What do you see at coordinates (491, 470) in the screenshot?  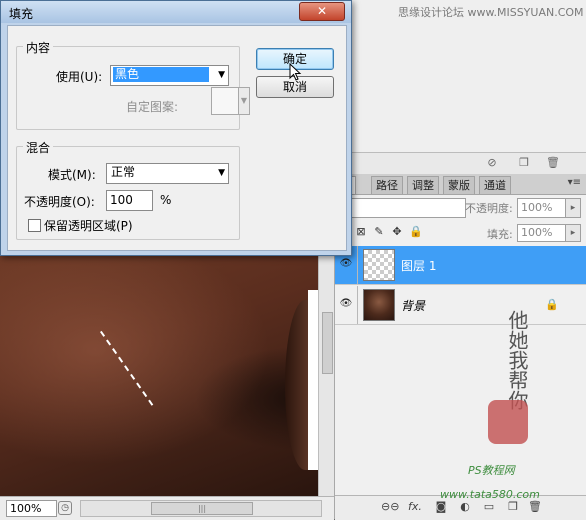 I see `ps-site-text: PS教程网` at bounding box center [491, 470].